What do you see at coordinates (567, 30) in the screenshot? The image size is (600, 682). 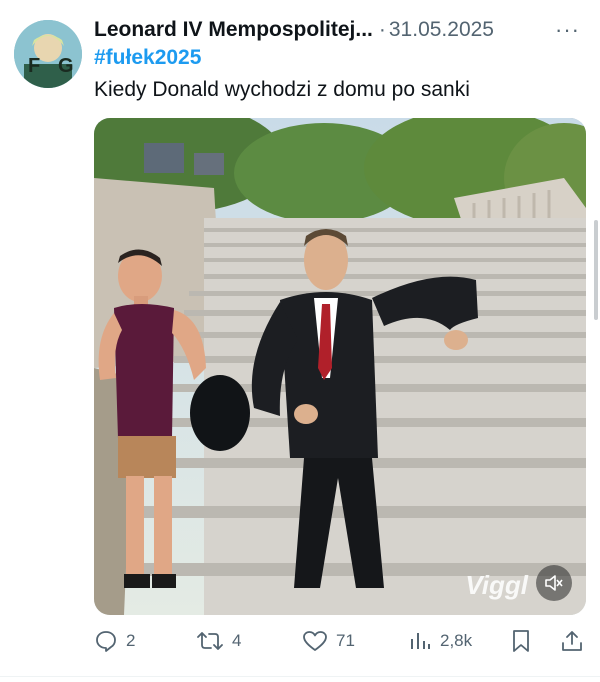 I see `more-options-button: ···` at bounding box center [567, 30].